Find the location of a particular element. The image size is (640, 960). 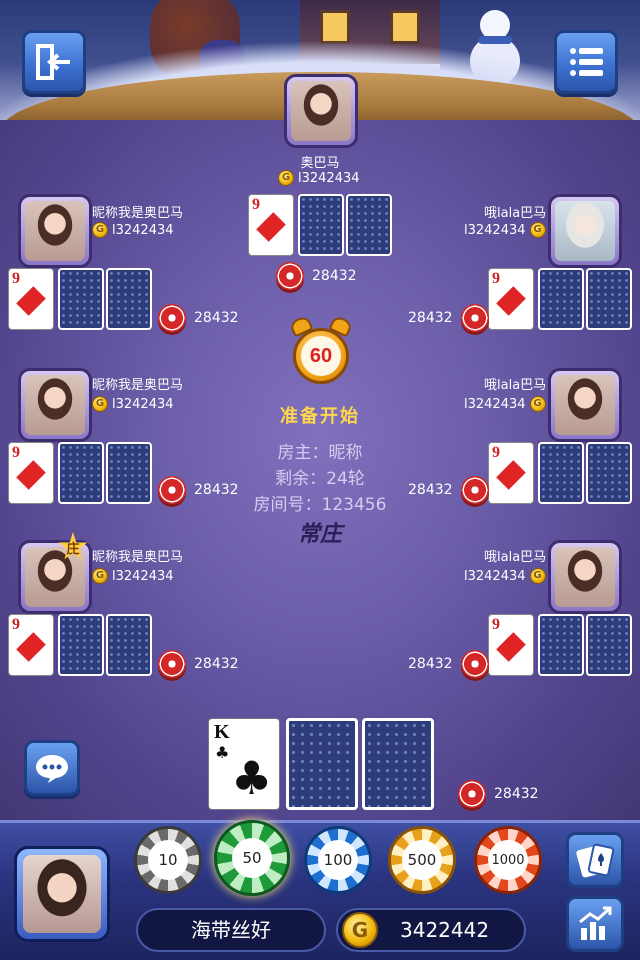

exit-icon is located at coordinates (53, 62).